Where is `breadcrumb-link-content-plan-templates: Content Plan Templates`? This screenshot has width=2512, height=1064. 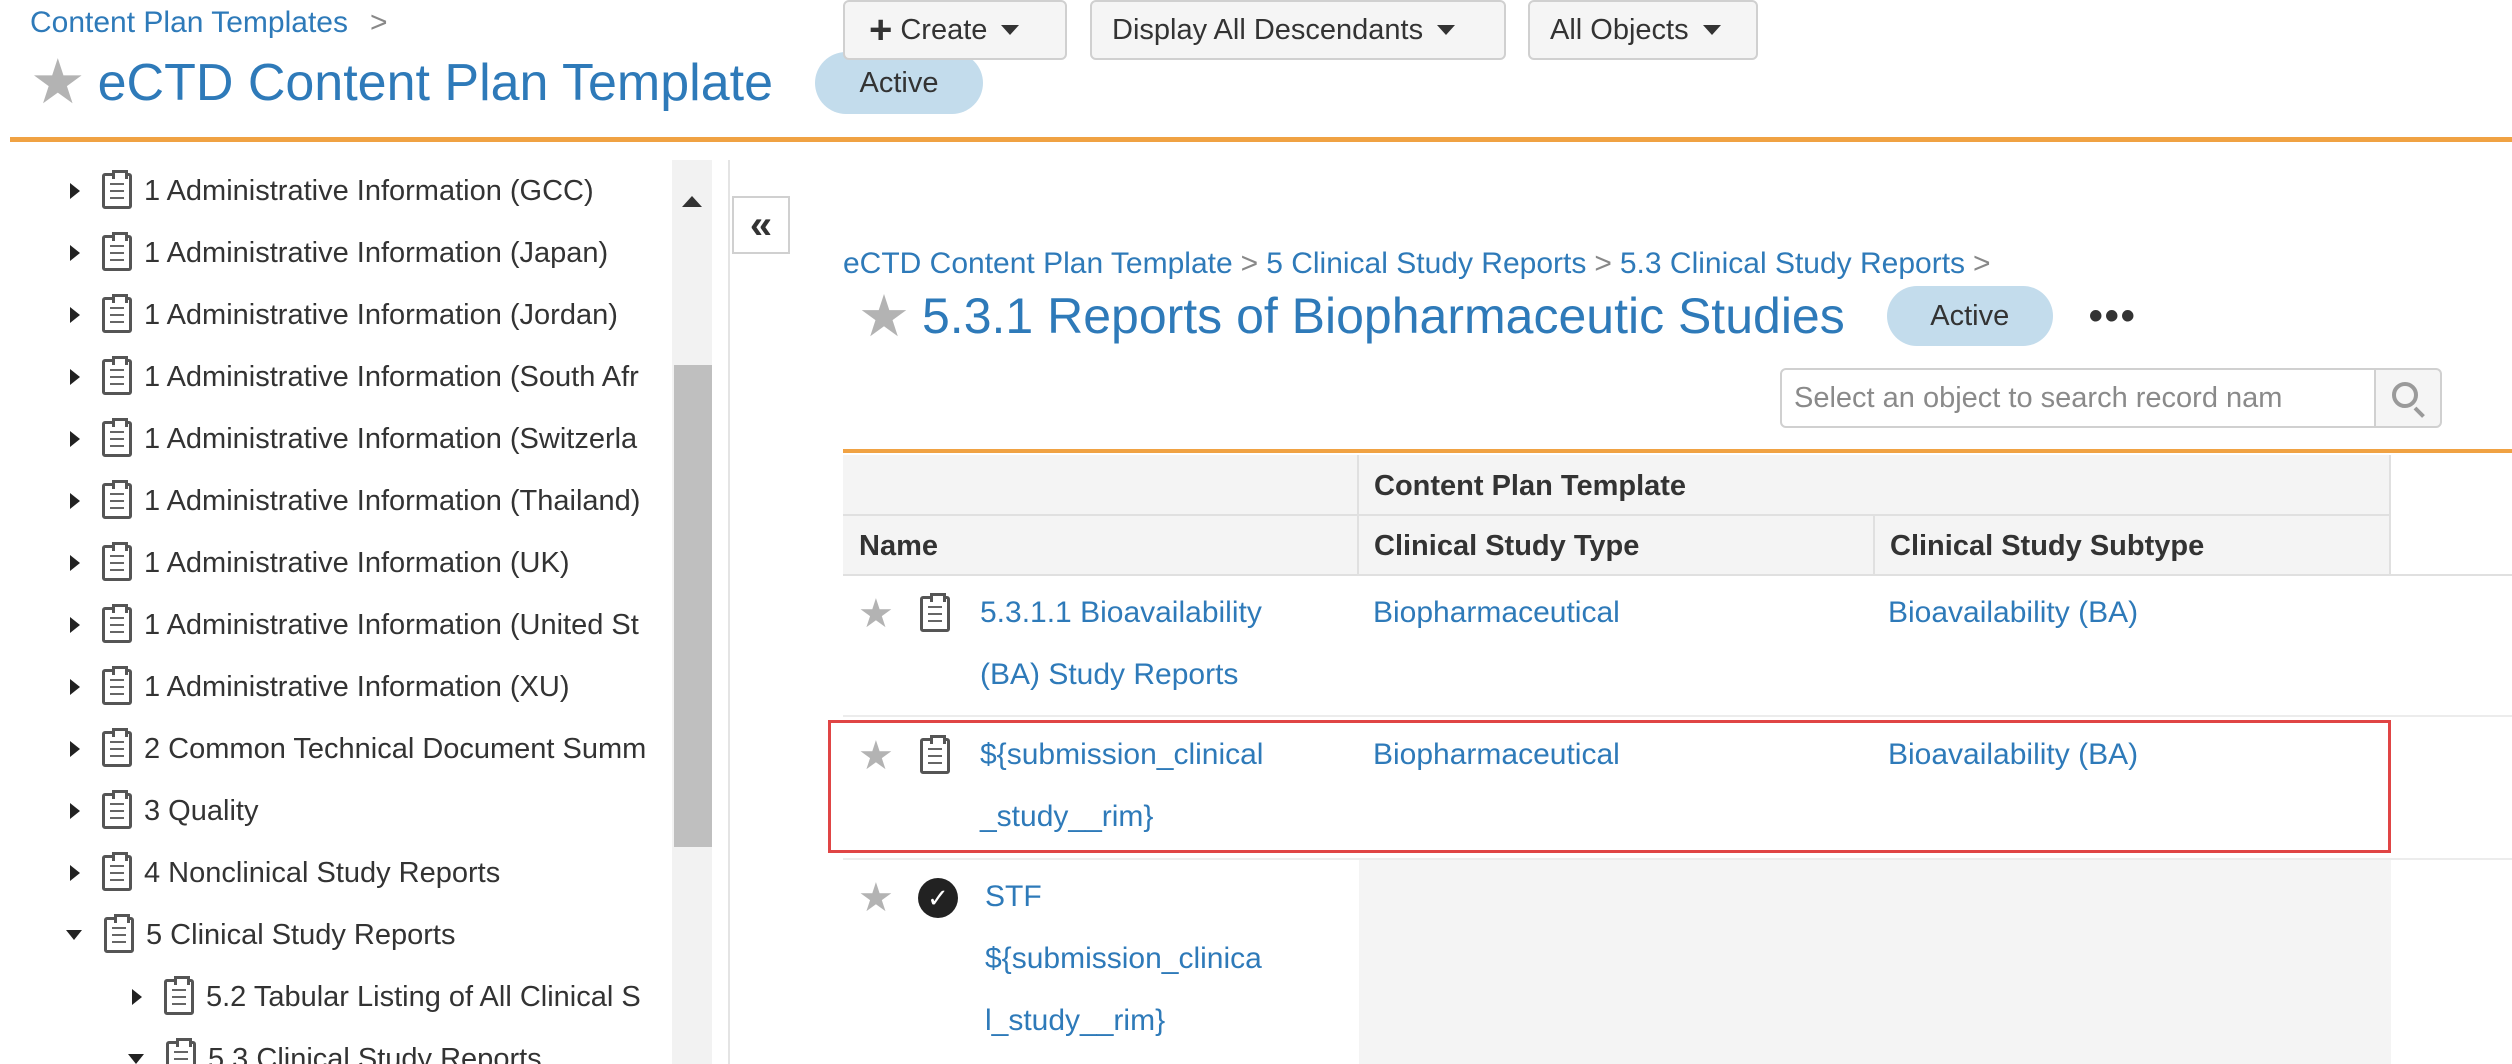 breadcrumb-link-content-plan-templates: Content Plan Templates is located at coordinates (189, 22).